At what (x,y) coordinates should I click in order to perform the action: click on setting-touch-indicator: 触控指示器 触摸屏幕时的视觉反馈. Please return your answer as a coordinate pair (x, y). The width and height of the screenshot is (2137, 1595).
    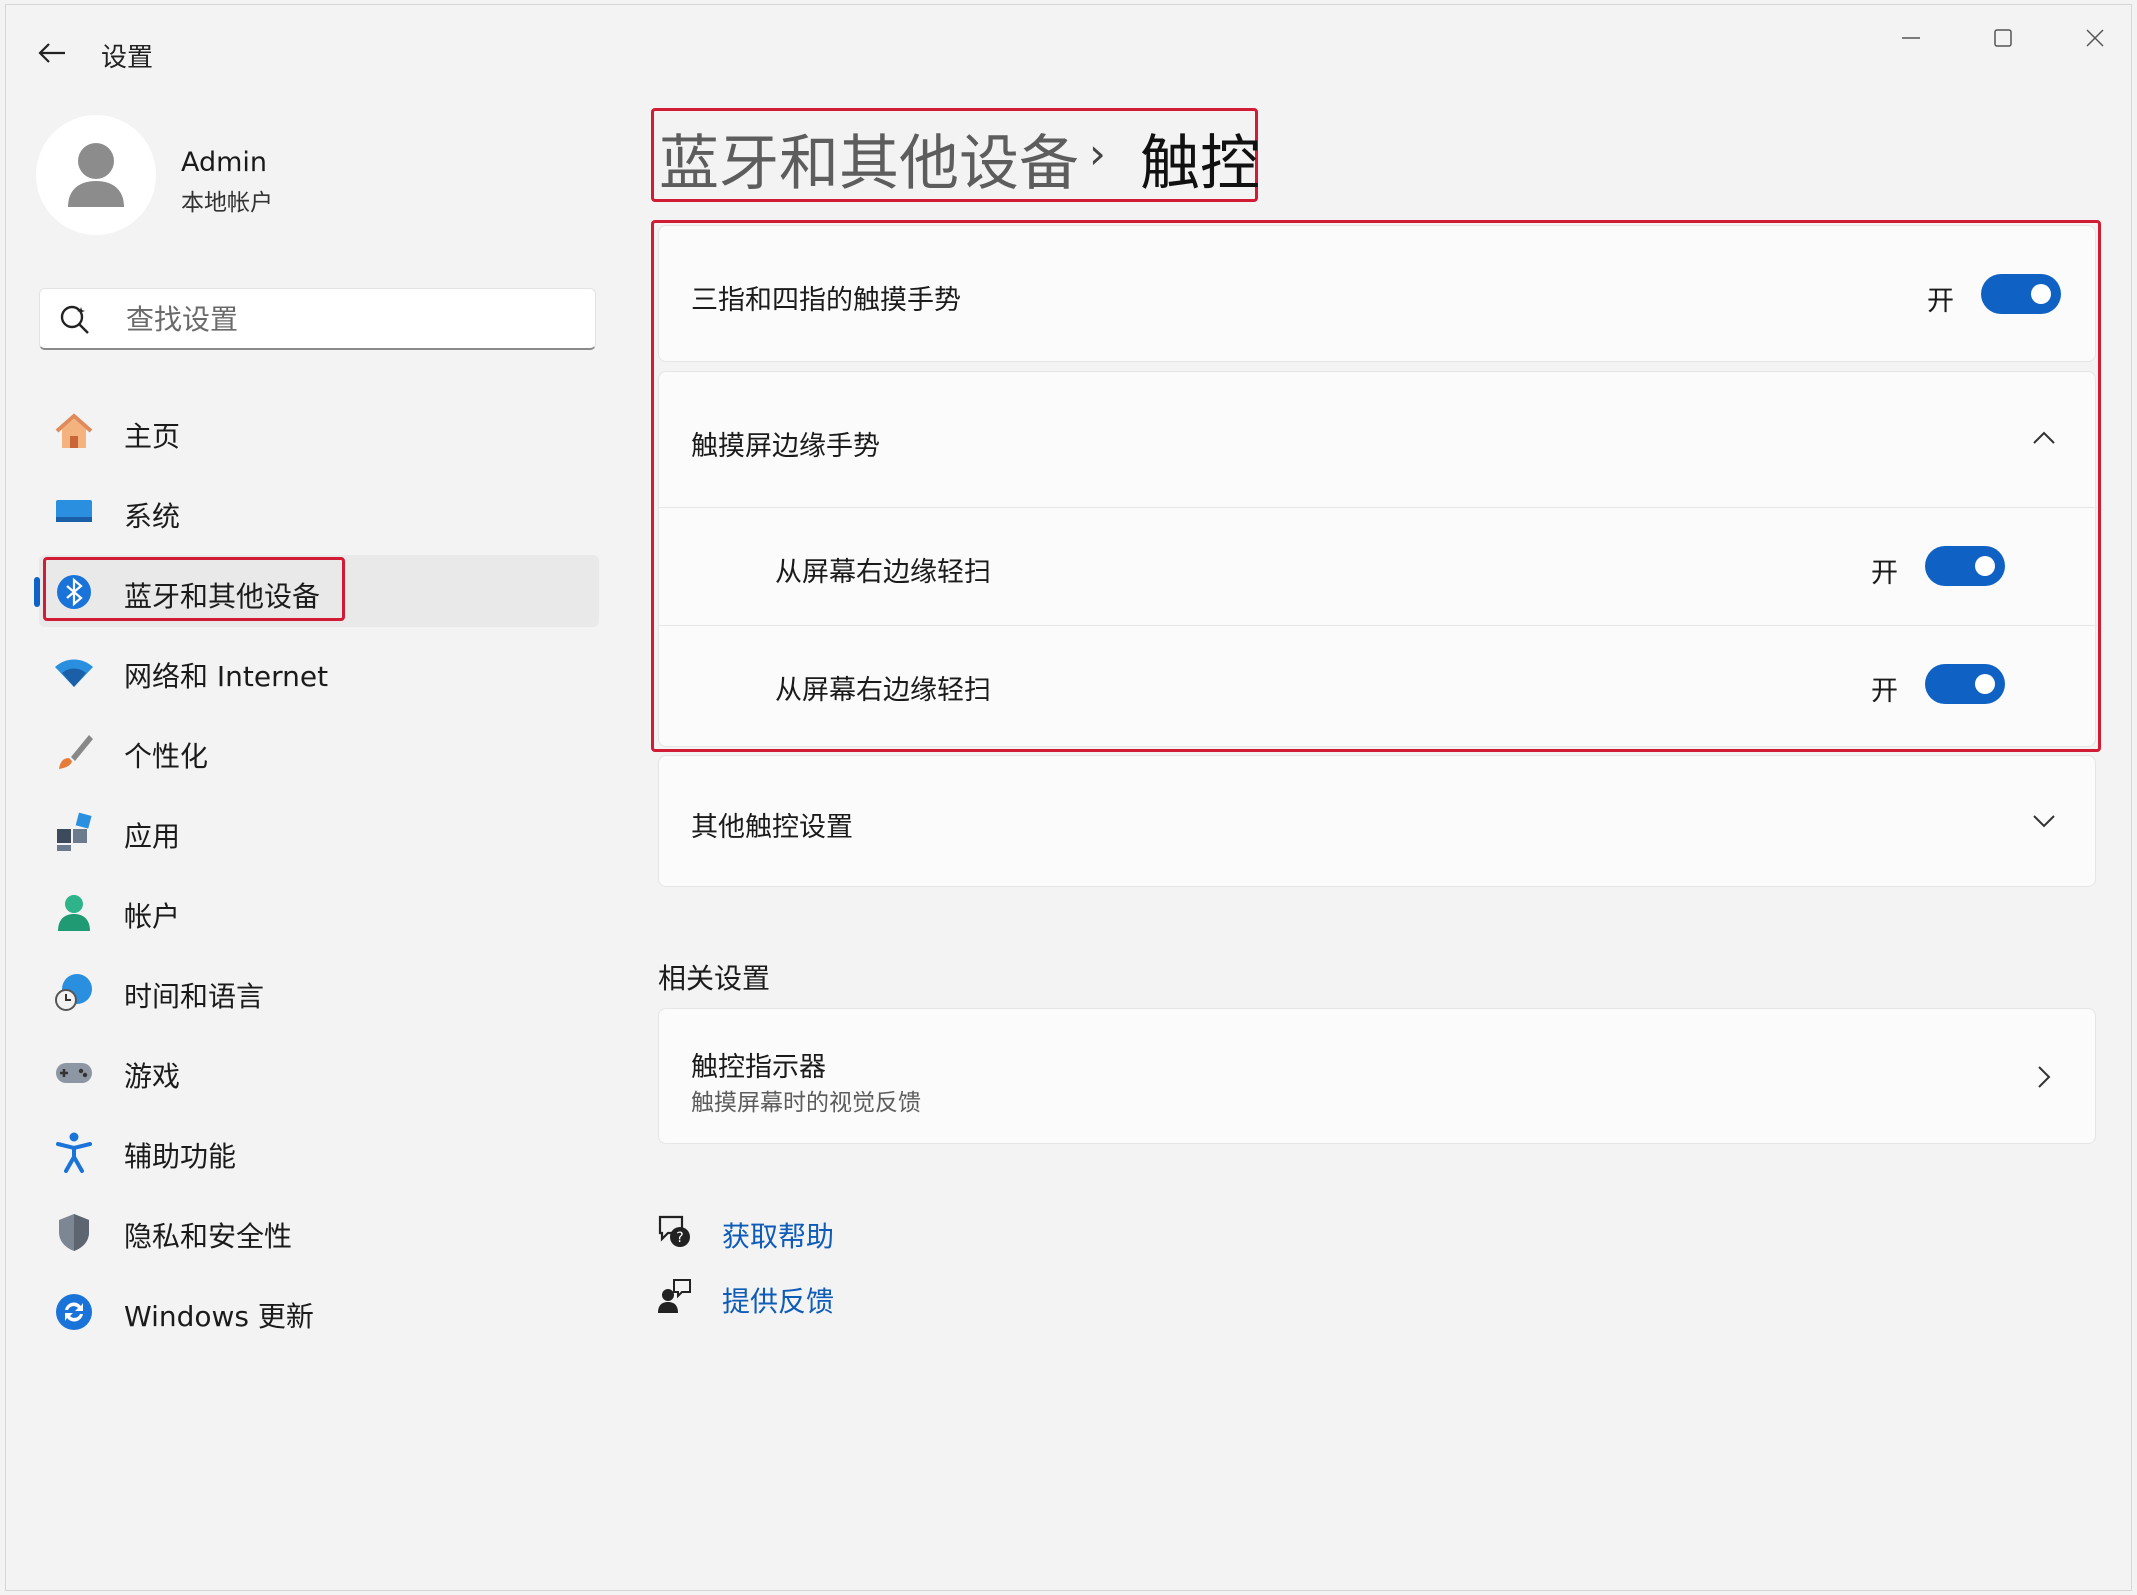
    Looking at the image, I should click on (1377, 1076).